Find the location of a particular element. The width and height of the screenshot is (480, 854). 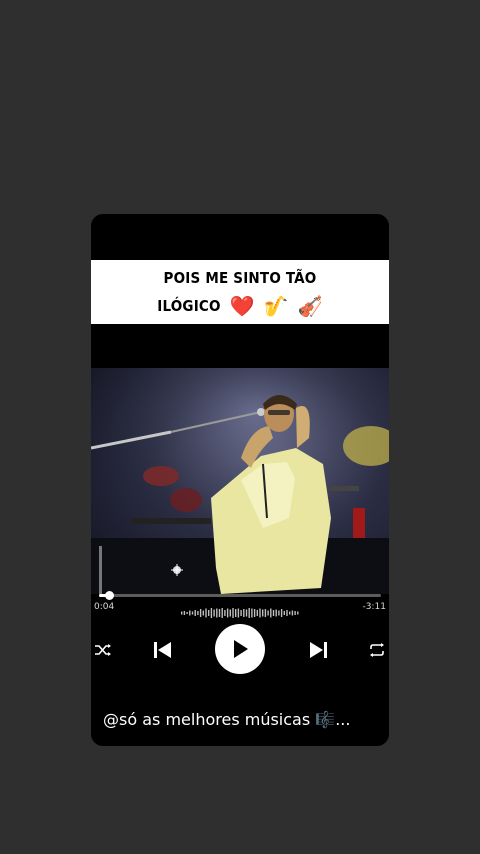

caption-line-2: ILÓGICO ❤️ 🎷 🎻 is located at coordinates (239, 306).